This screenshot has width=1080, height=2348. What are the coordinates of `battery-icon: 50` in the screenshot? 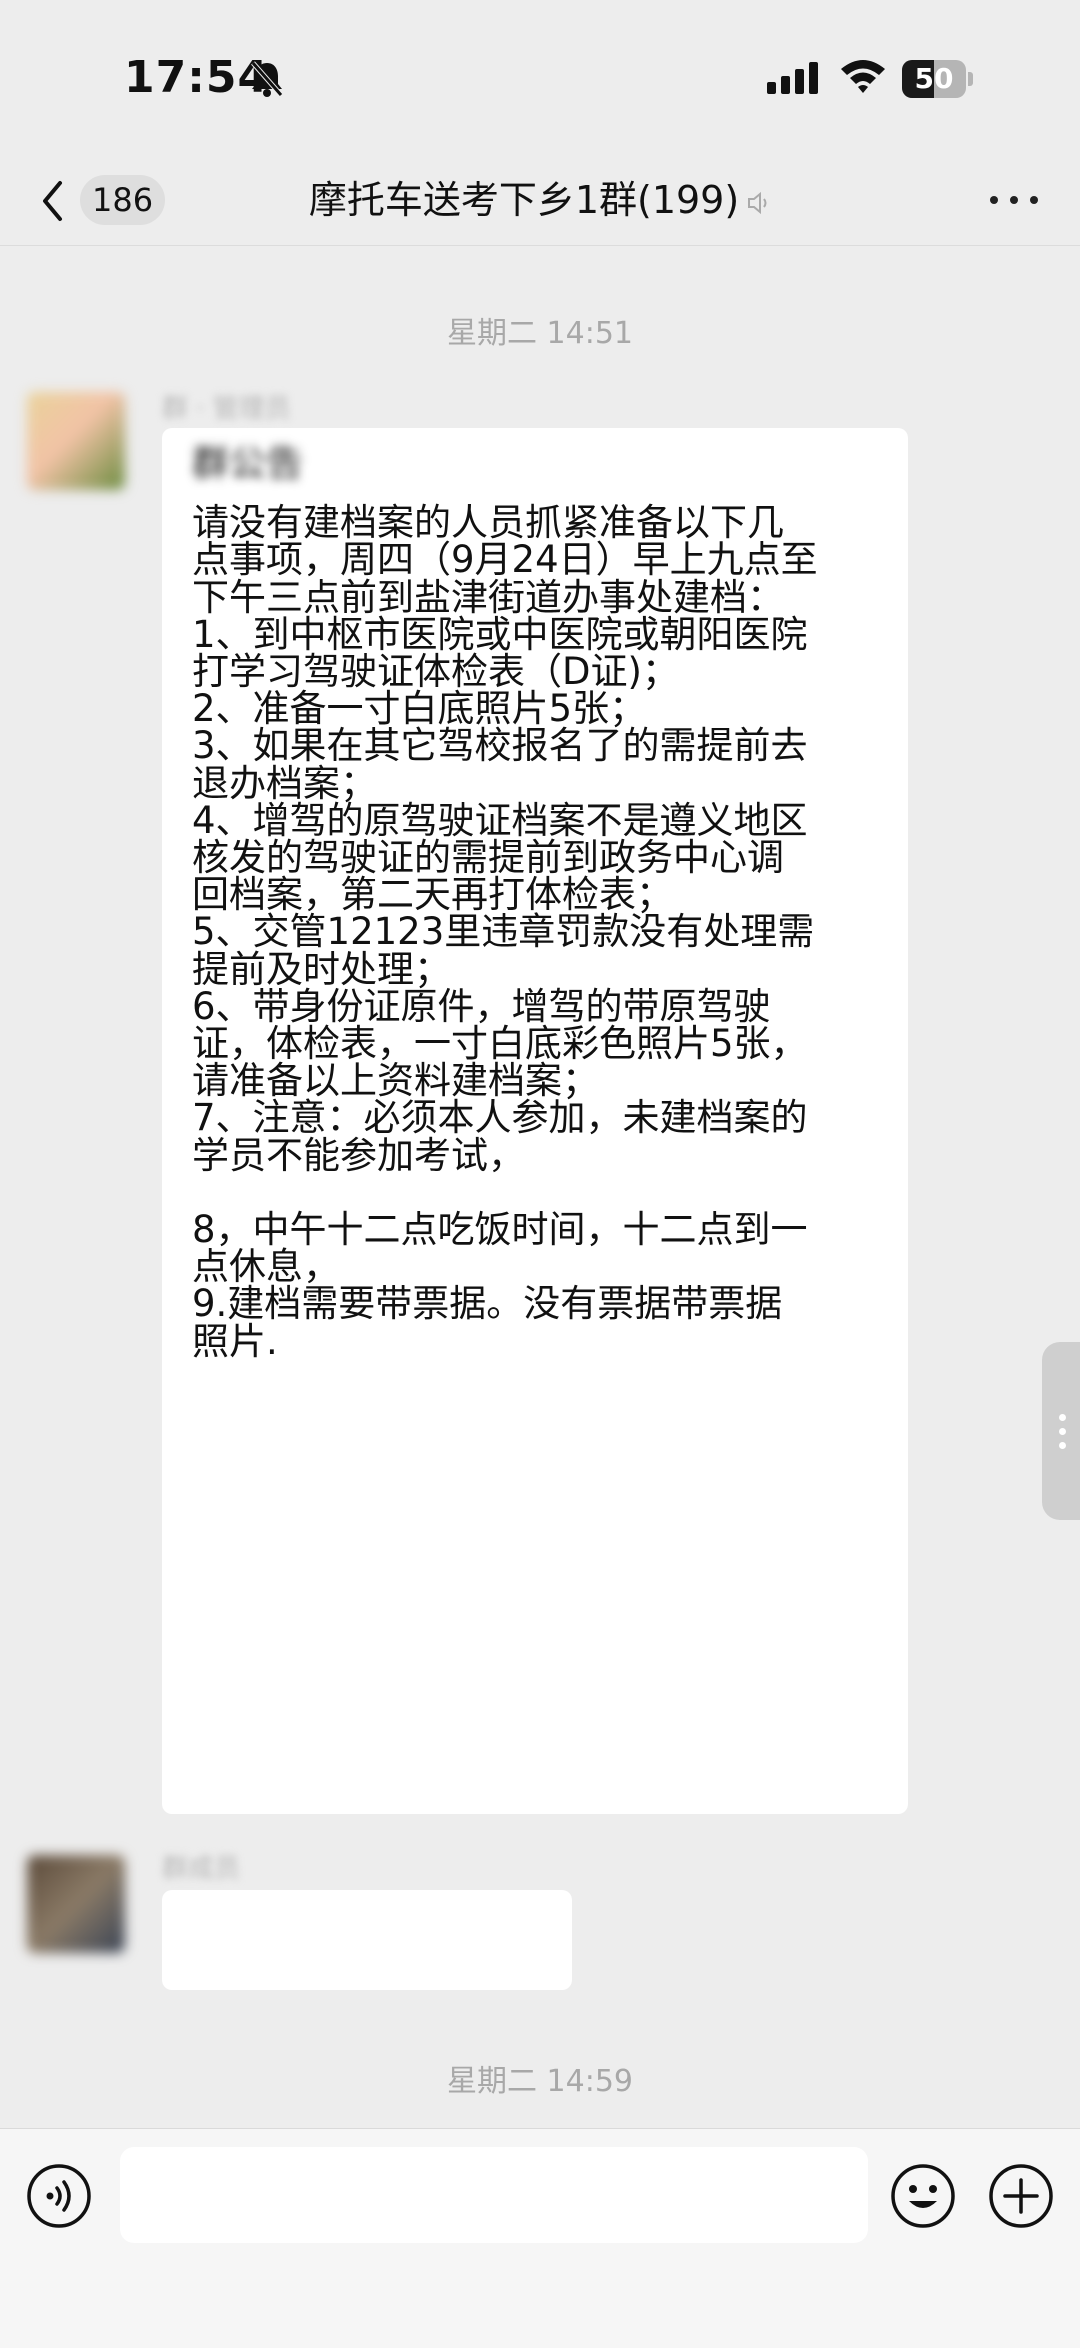 It's located at (938, 79).